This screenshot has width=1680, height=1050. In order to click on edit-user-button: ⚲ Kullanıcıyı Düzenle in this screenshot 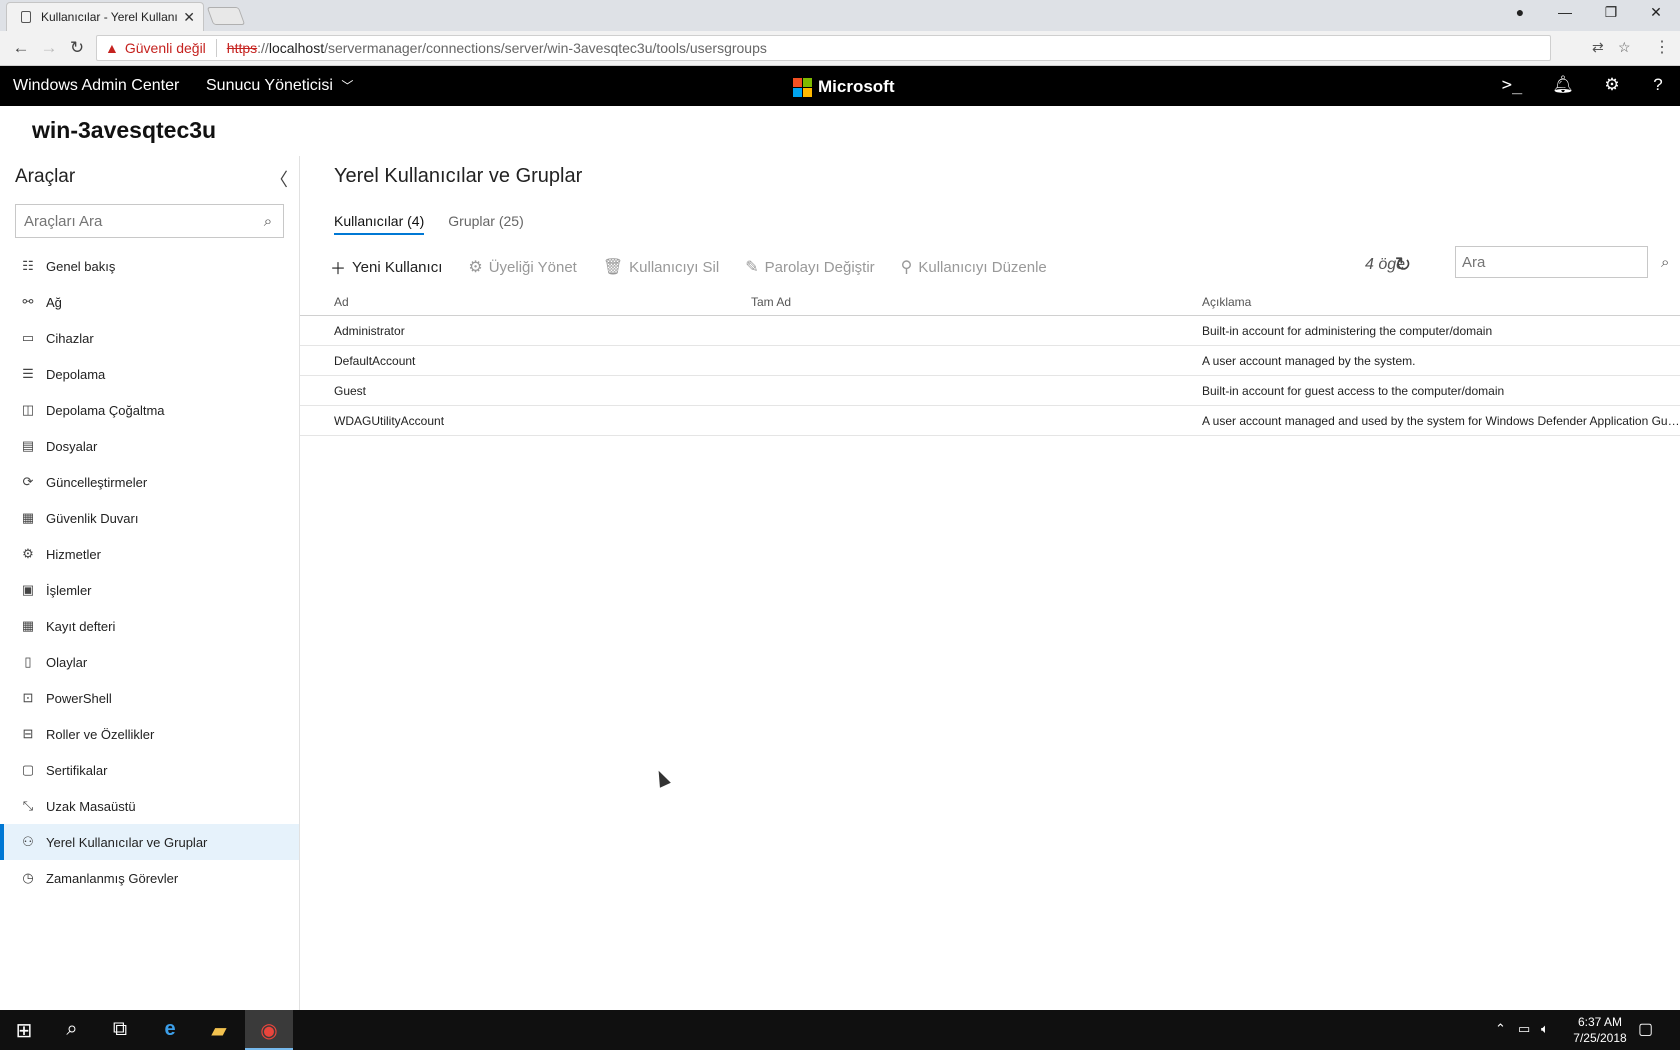, I will do `click(974, 267)`.